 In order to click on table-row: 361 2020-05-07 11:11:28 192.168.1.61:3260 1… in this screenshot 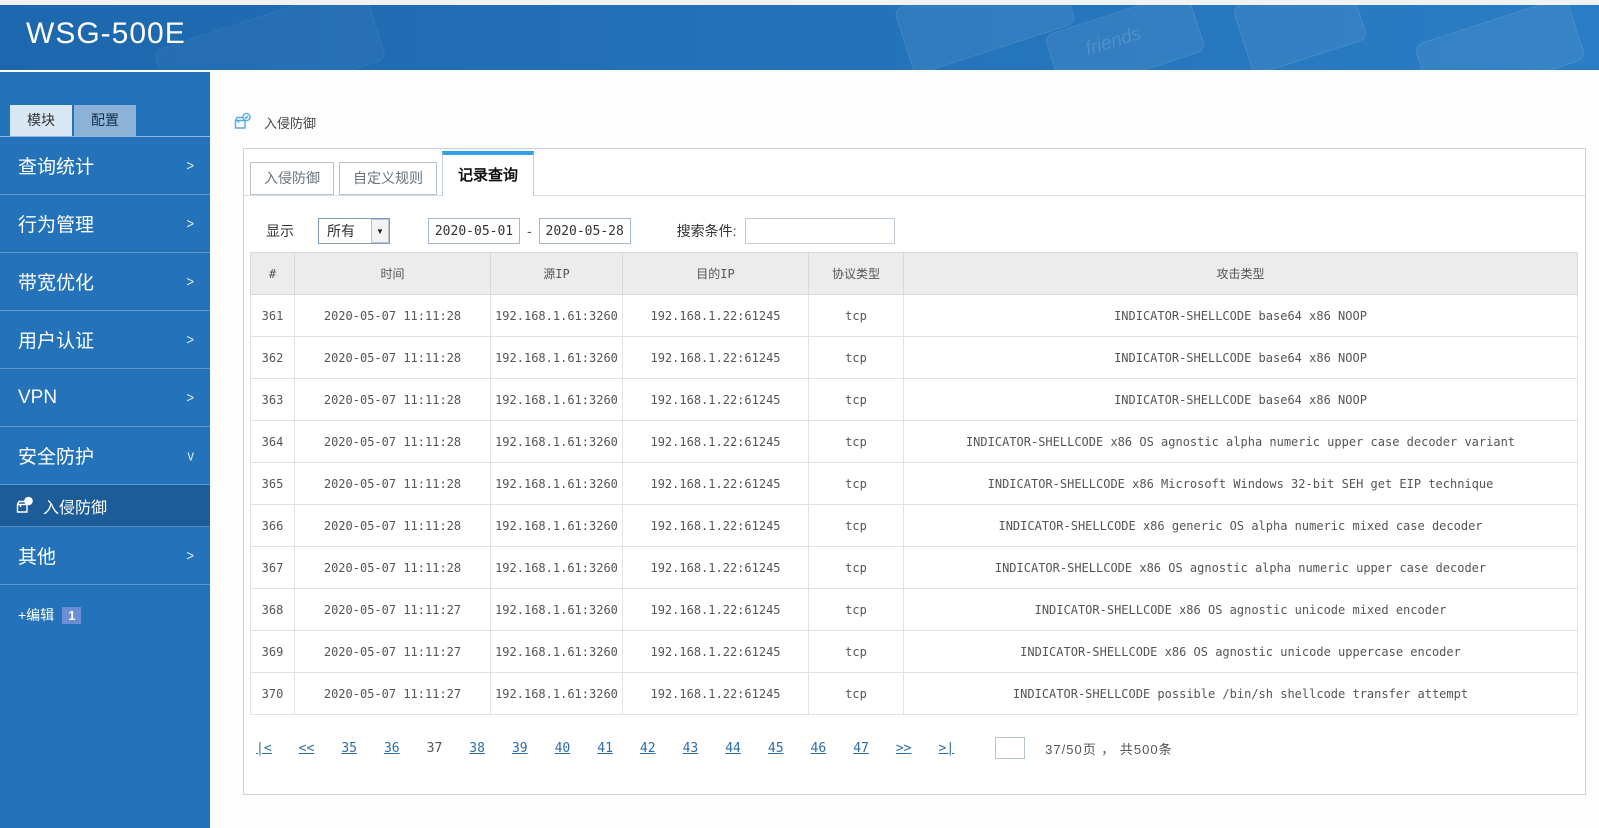, I will do `click(914, 315)`.